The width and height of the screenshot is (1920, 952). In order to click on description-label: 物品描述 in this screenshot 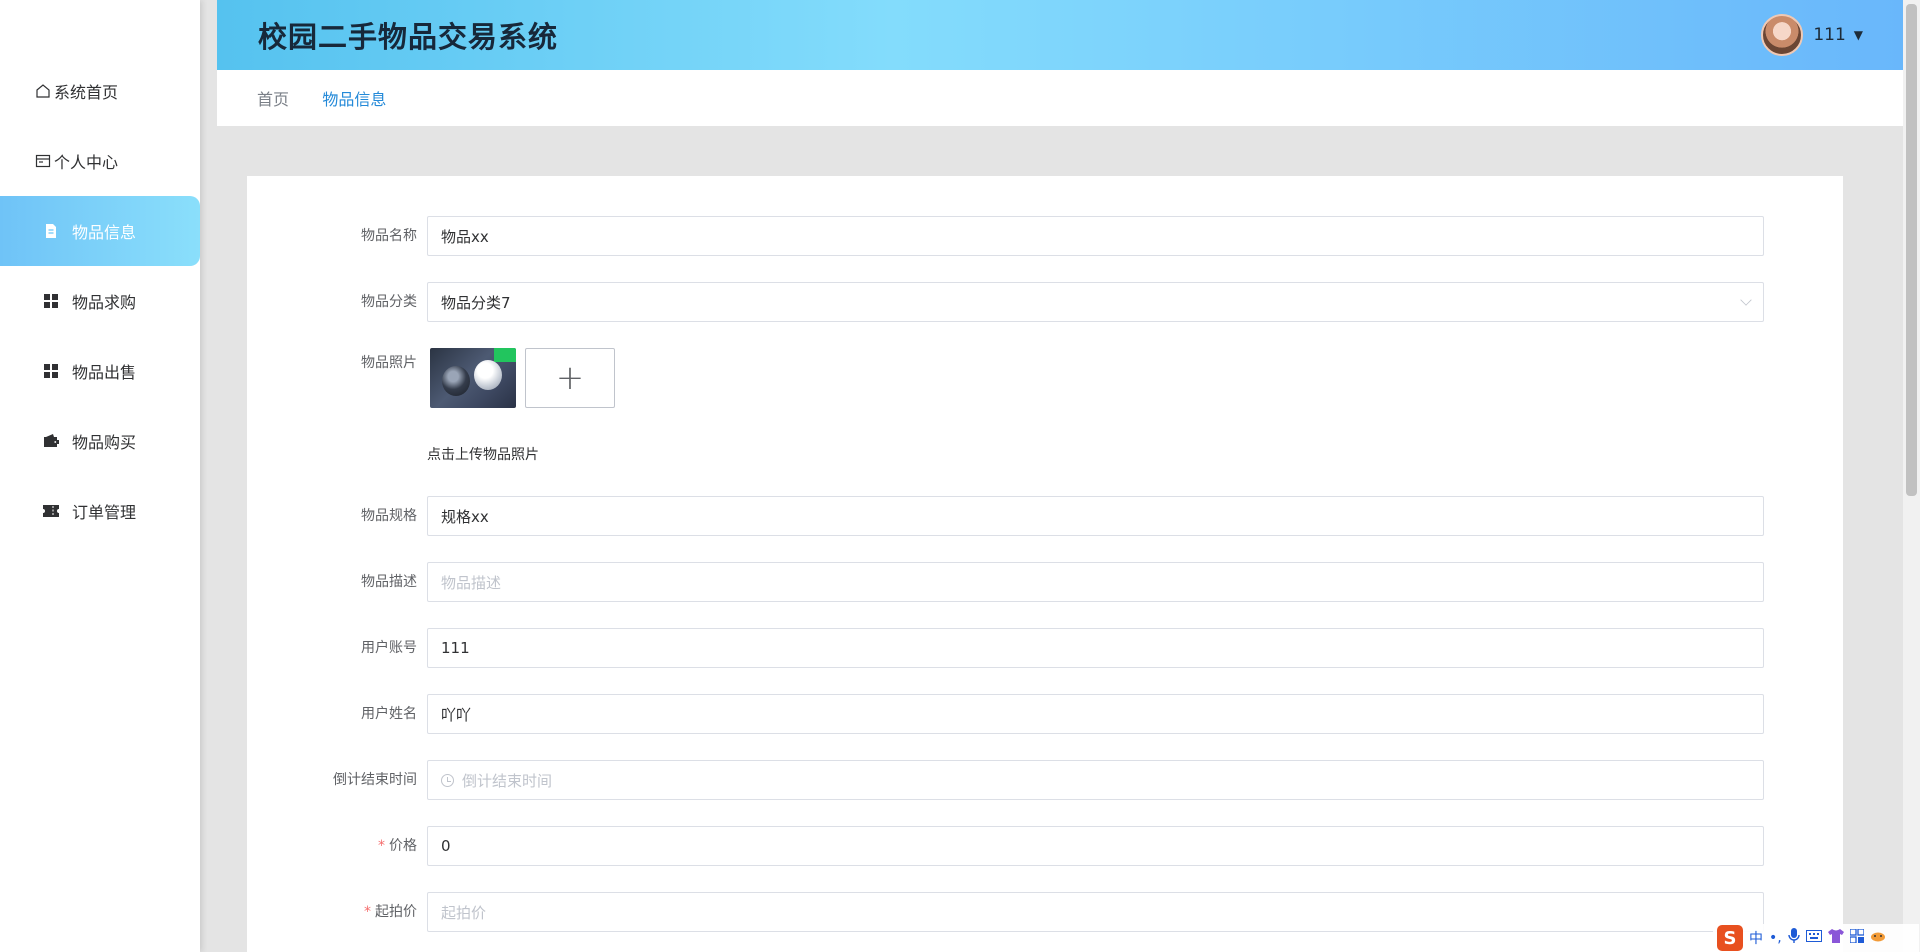, I will do `click(389, 582)`.